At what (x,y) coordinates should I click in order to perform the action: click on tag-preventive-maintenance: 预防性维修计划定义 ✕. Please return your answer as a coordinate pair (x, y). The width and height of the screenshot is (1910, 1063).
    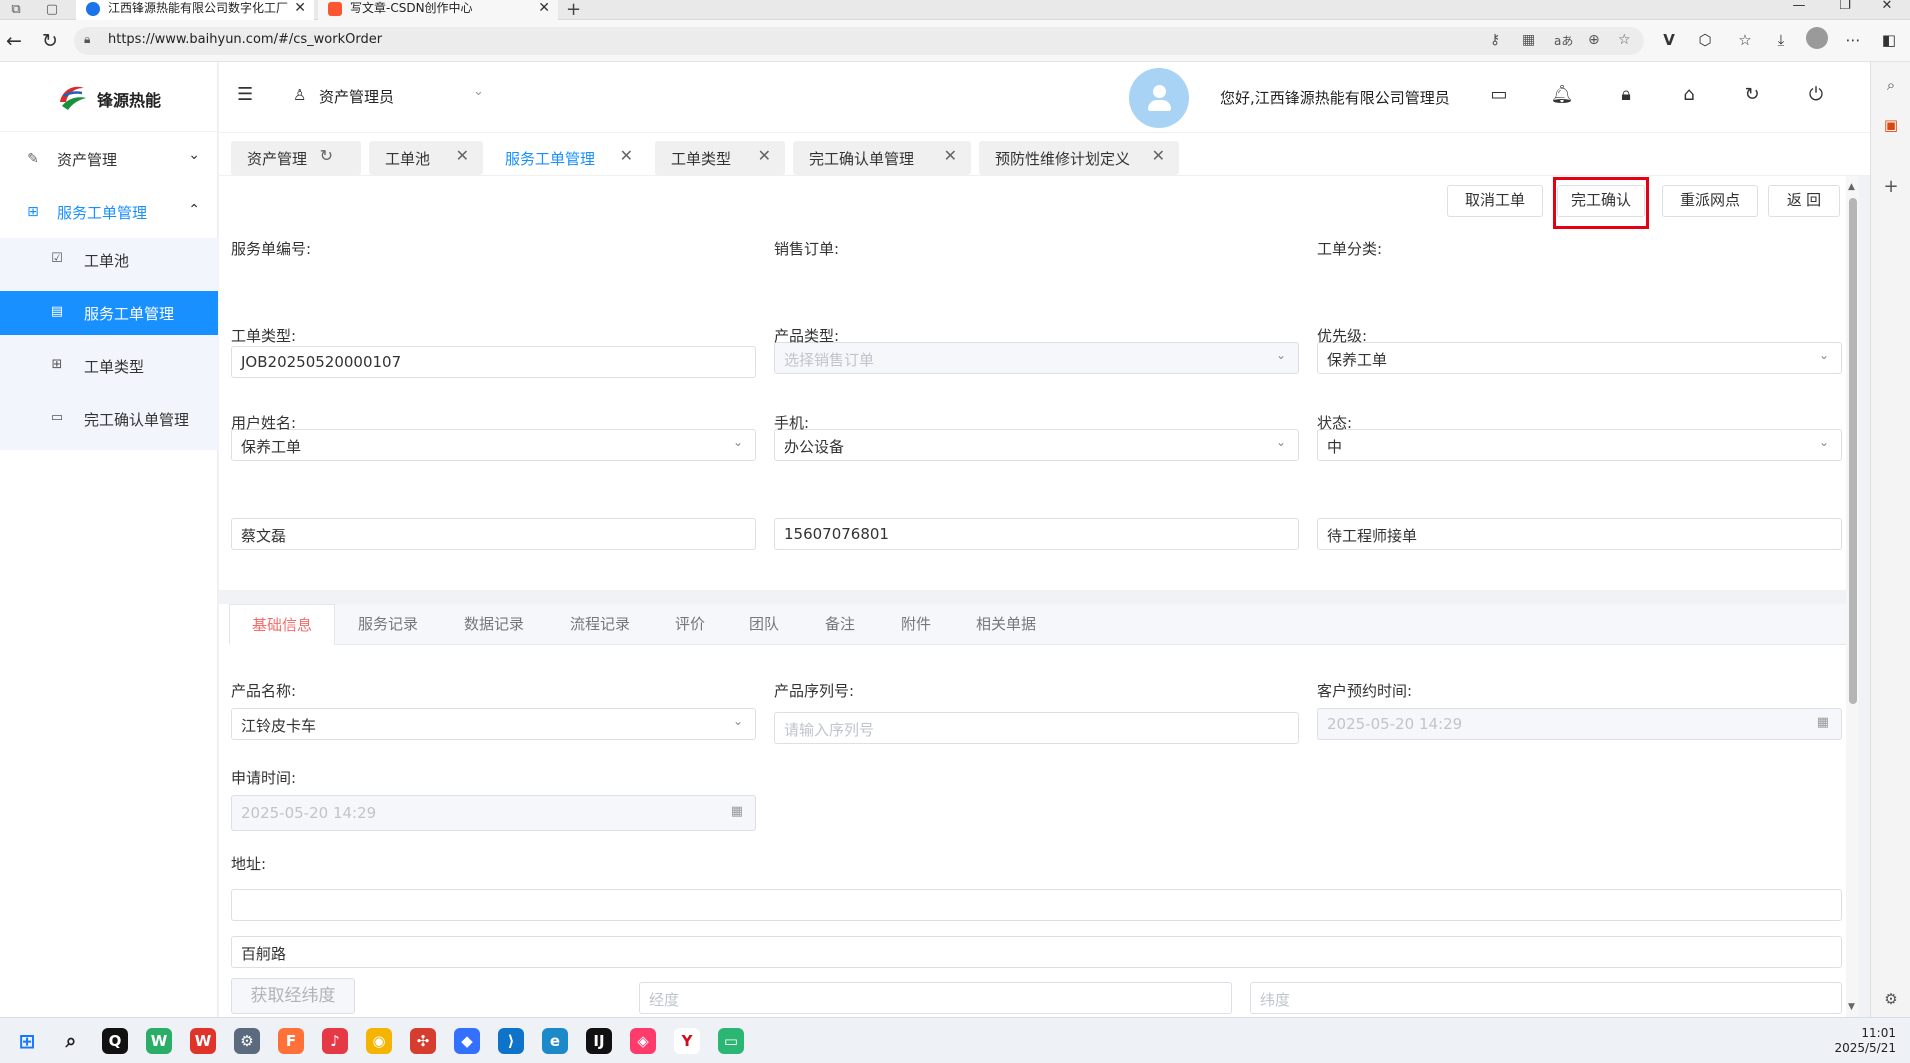
    Looking at the image, I should click on (1079, 158).